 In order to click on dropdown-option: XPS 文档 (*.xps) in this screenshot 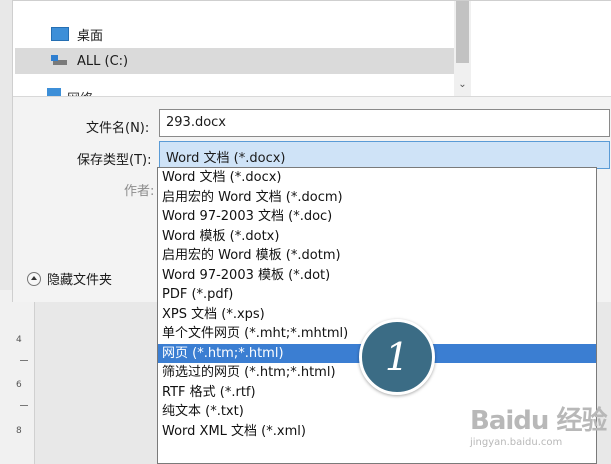, I will do `click(377, 315)`.